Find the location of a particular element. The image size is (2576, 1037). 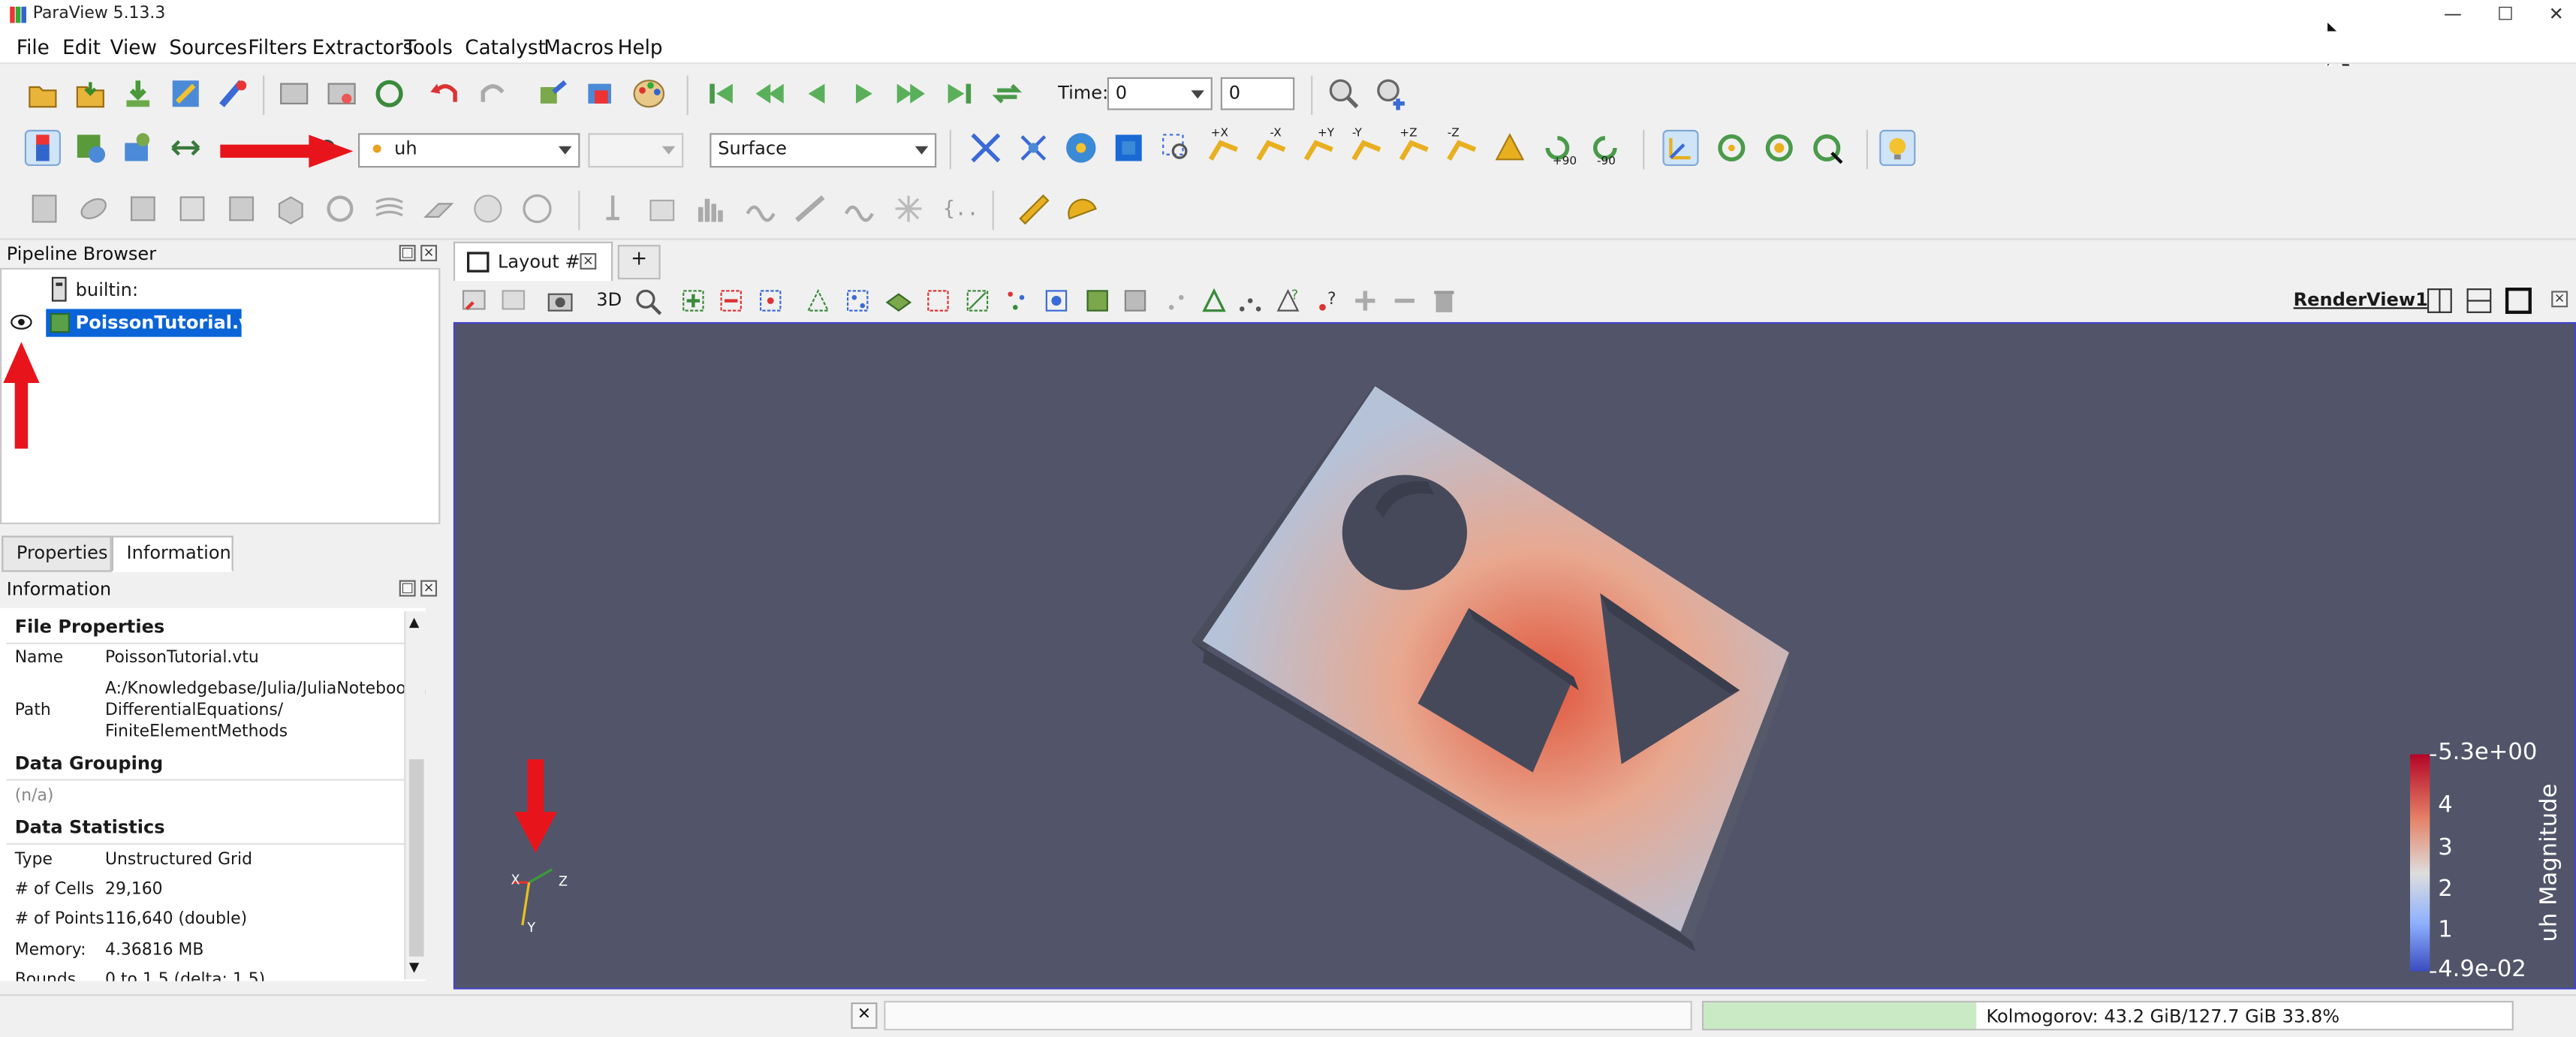

select-cells-on-icon is located at coordinates (818, 300).